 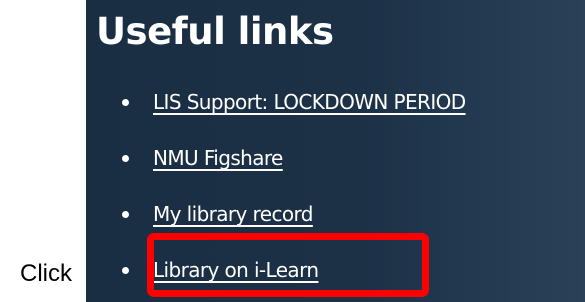 I want to click on lis-support-link: LIS Support: LOCKDOWN PERIOD, so click(x=309, y=102).